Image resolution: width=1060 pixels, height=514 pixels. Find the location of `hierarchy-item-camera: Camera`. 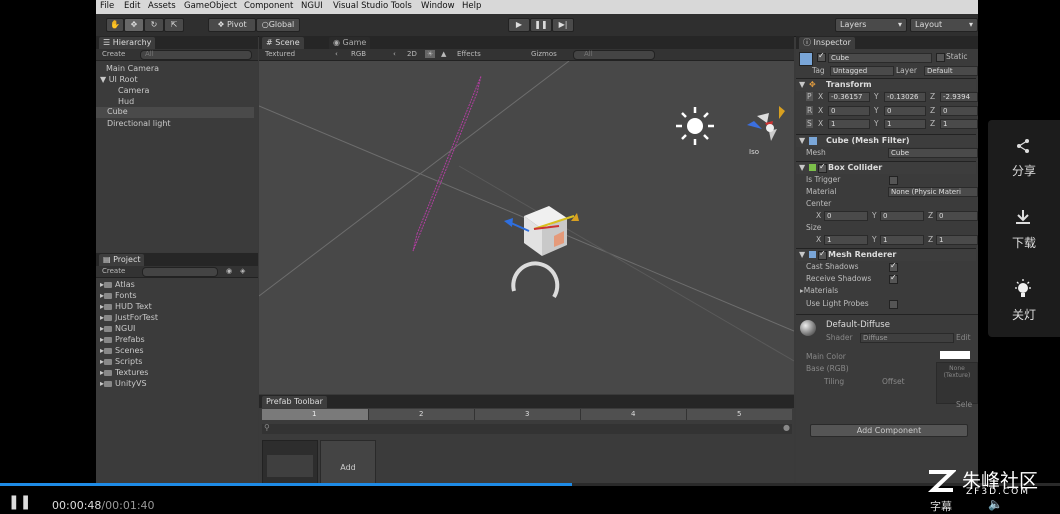

hierarchy-item-camera: Camera is located at coordinates (133, 90).